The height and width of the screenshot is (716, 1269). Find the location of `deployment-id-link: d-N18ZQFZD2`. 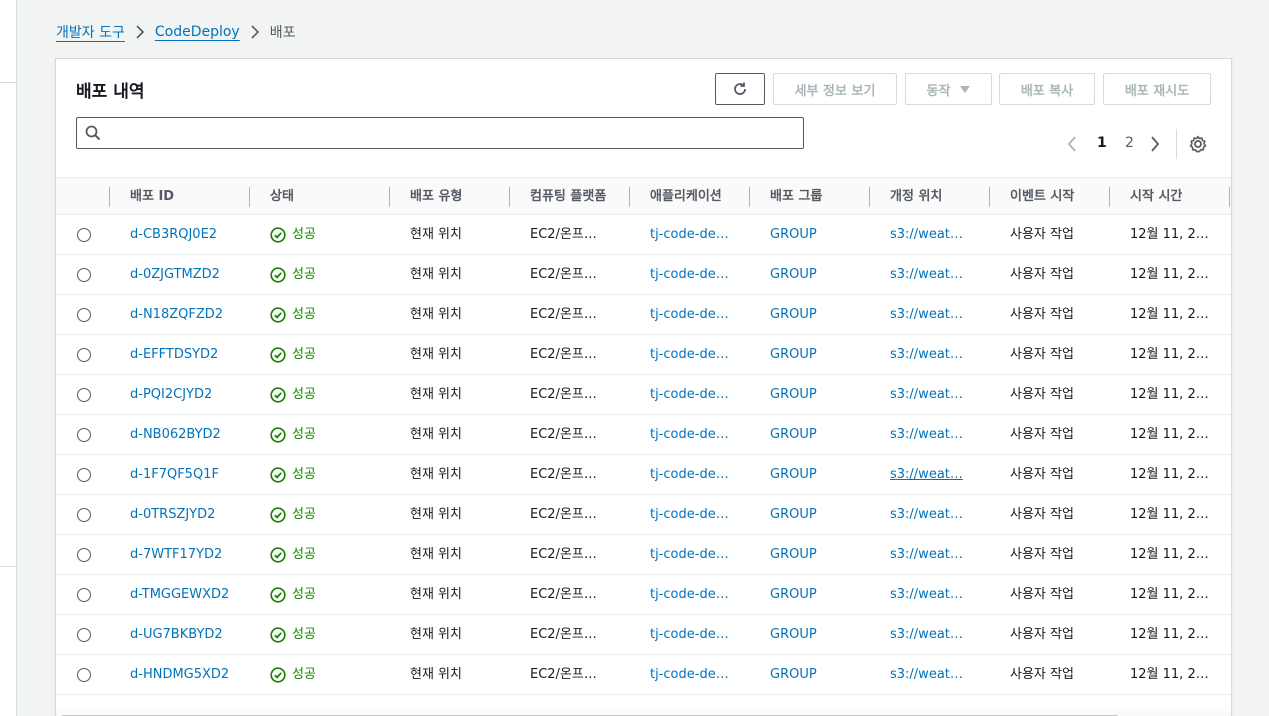

deployment-id-link: d-N18ZQFZD2 is located at coordinates (176, 315).